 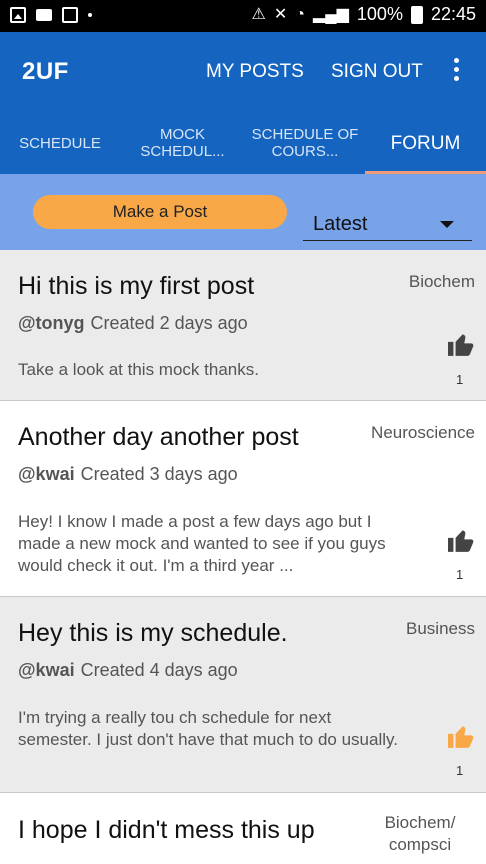 I want to click on post-meta: @tonyg Created 2 days ago, so click(x=133, y=323).